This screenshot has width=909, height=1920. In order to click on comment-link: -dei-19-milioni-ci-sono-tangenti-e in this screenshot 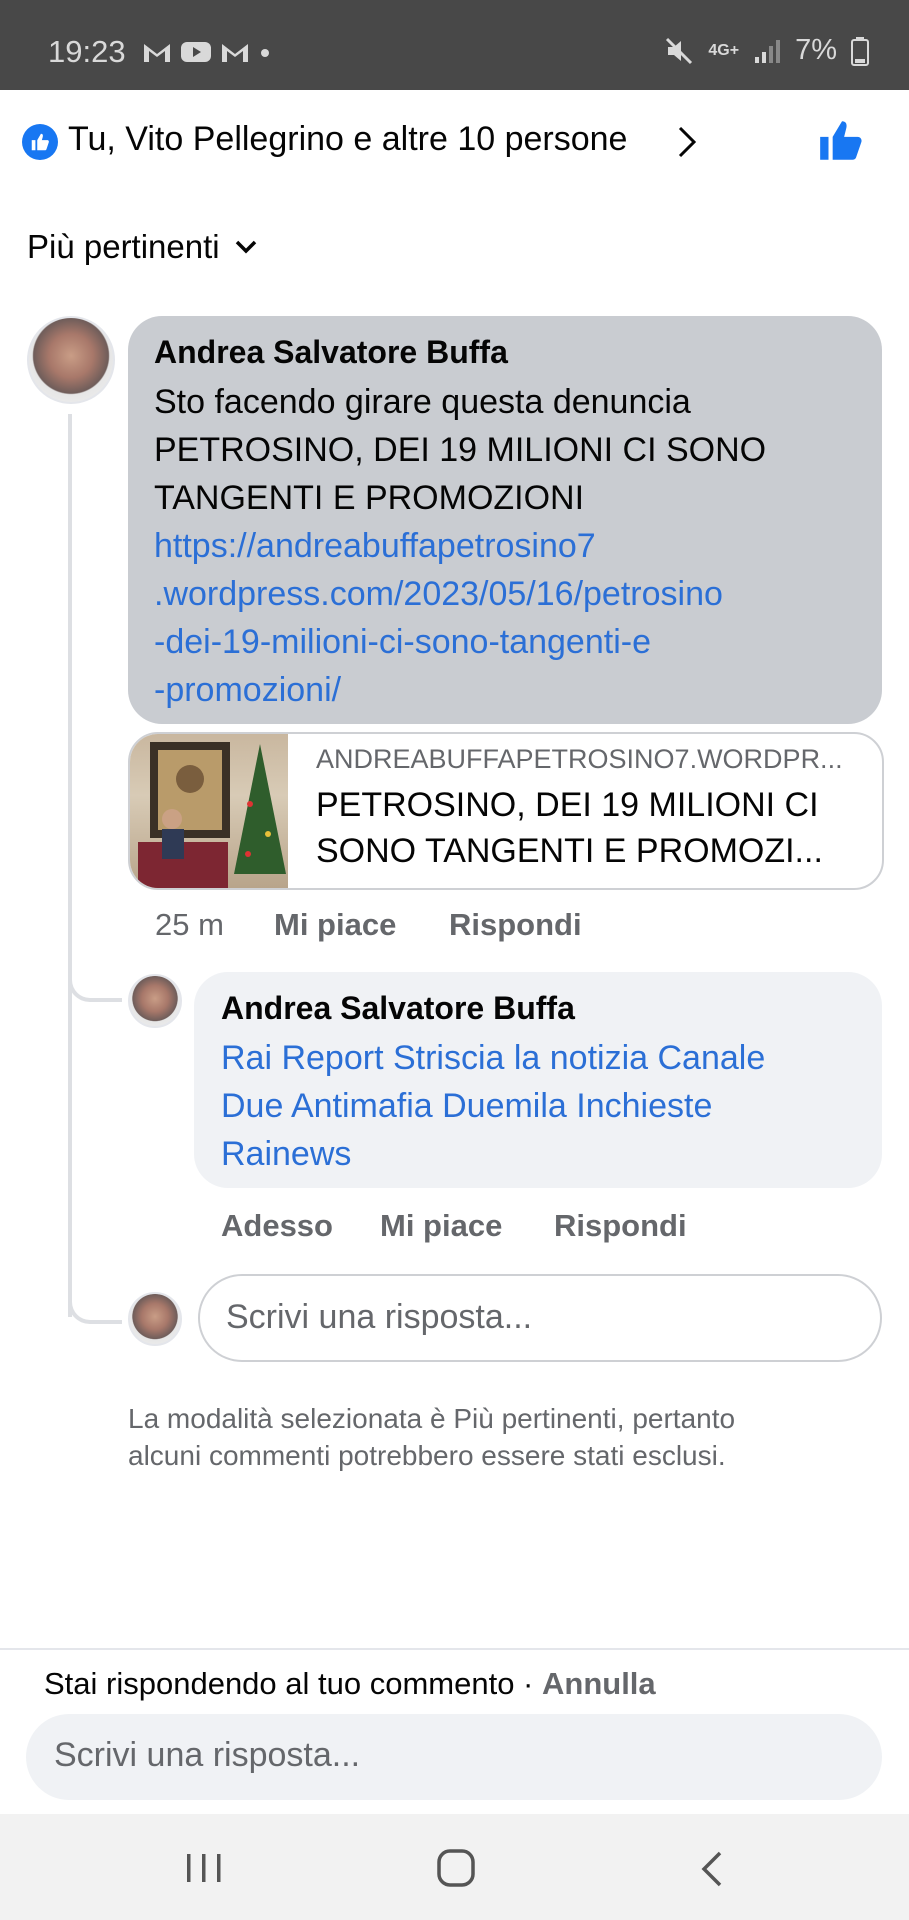, I will do `click(510, 642)`.